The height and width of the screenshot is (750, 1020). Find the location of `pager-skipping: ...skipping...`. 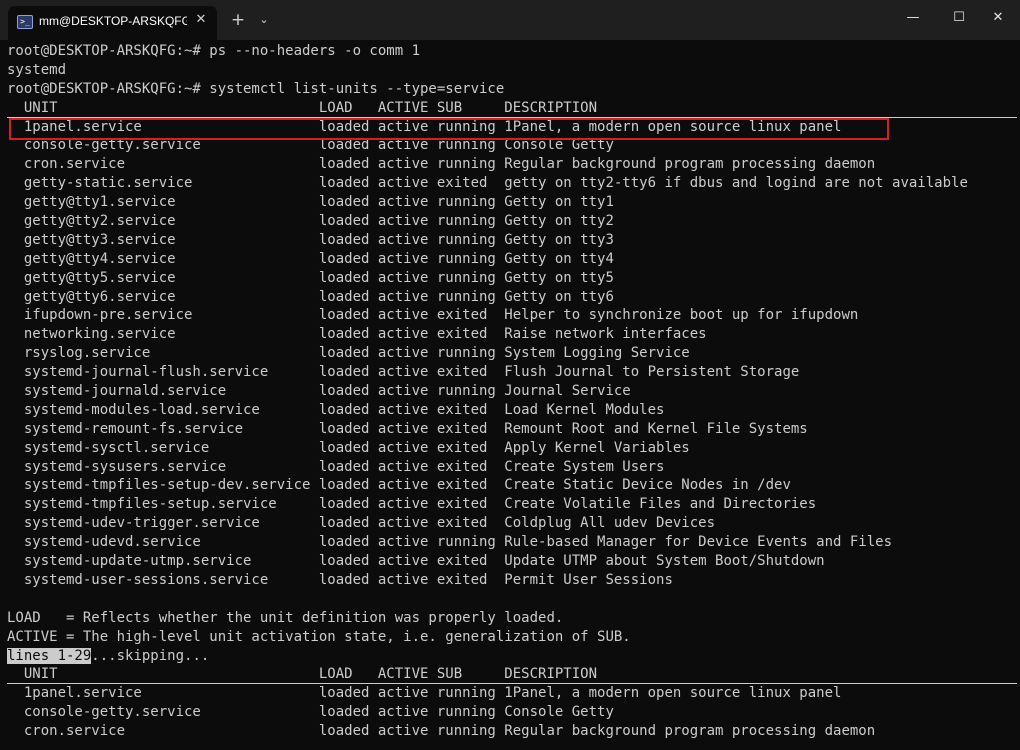

pager-skipping: ...skipping... is located at coordinates (150, 655).